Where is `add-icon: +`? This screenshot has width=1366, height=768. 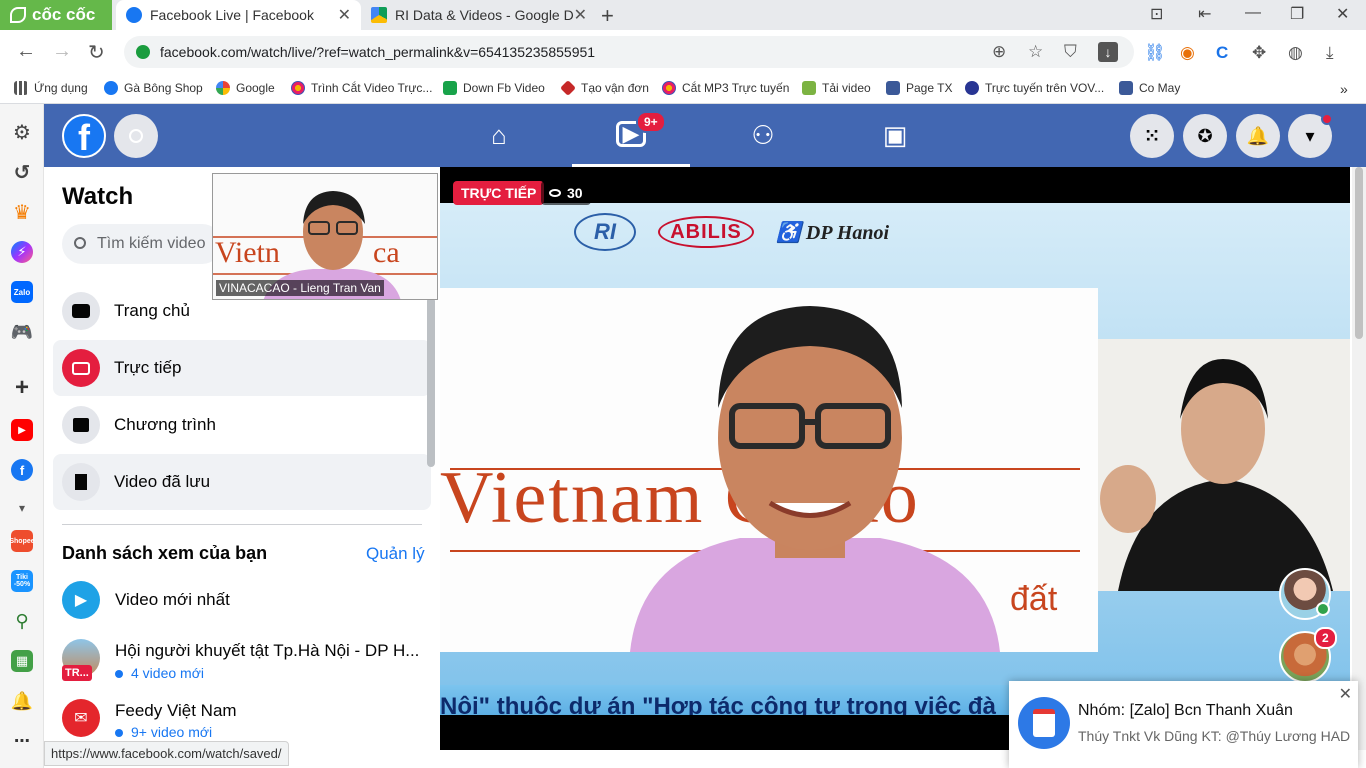 add-icon: + is located at coordinates (22, 387).